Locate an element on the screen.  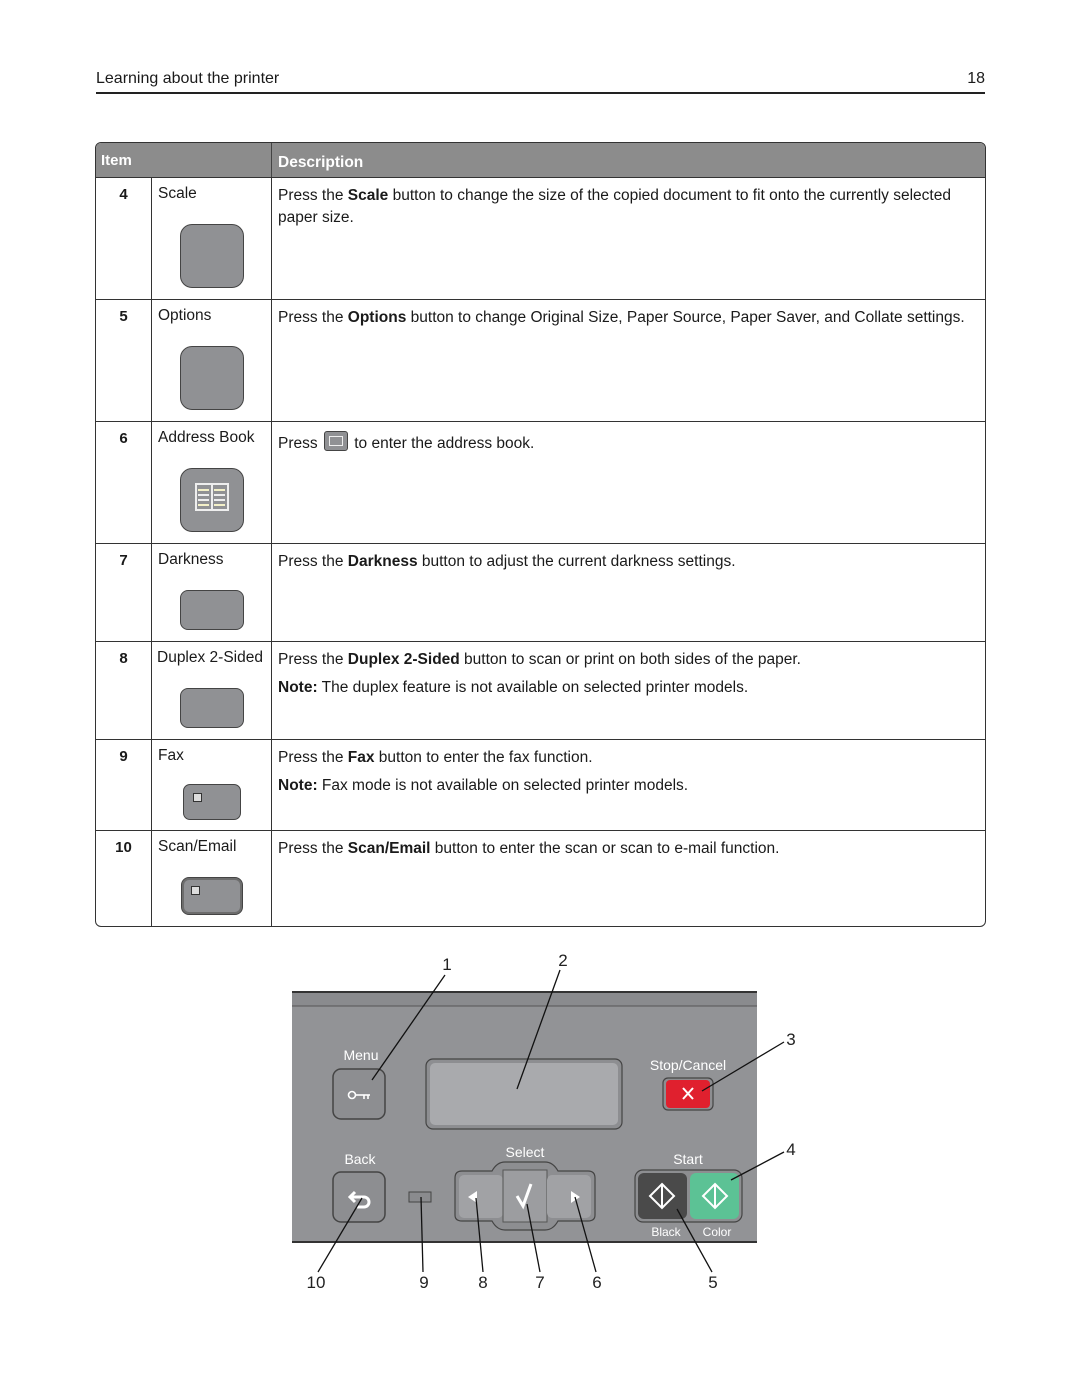
callout-10: 10 is located at coordinates (316, 1282).